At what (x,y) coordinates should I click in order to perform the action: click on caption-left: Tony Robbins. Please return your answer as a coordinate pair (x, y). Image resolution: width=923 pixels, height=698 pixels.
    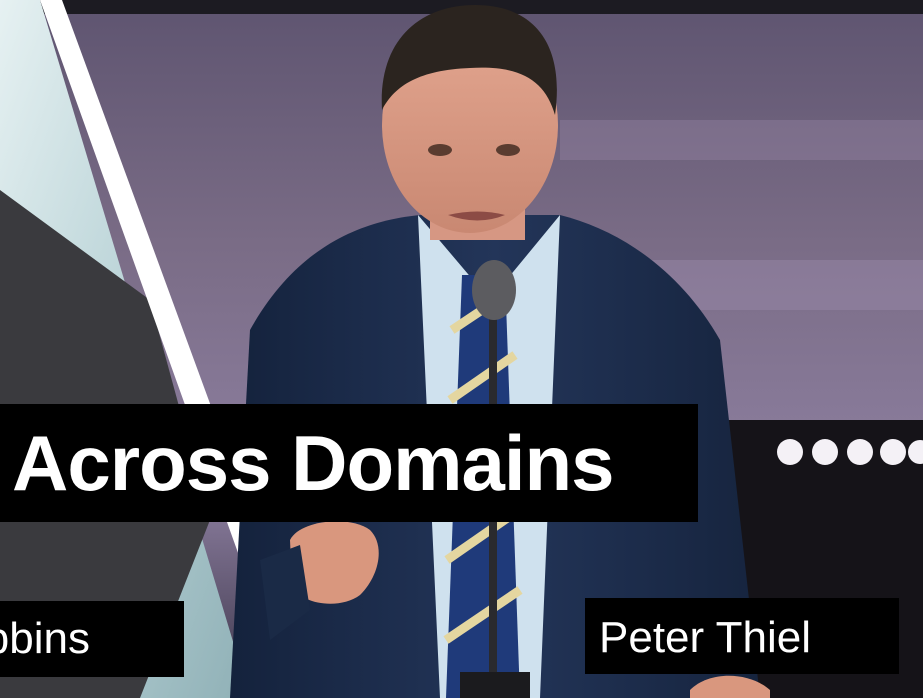
    Looking at the image, I should click on (92, 639).